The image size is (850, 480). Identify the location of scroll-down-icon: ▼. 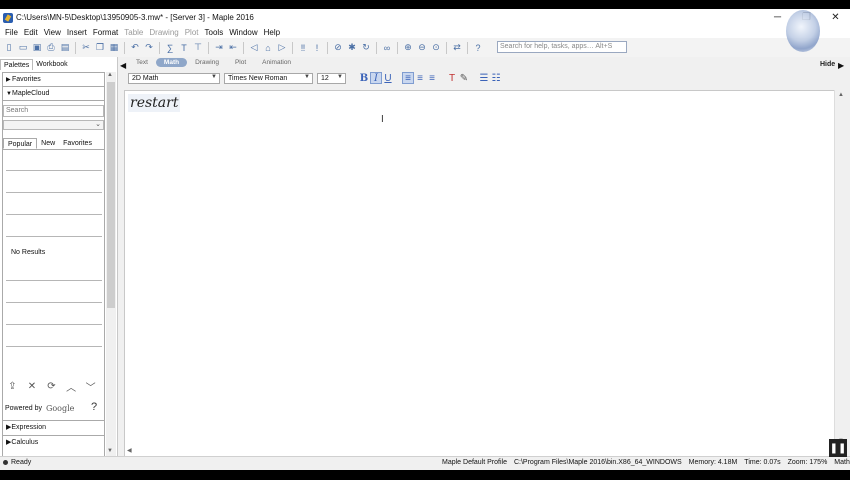
(110, 451).